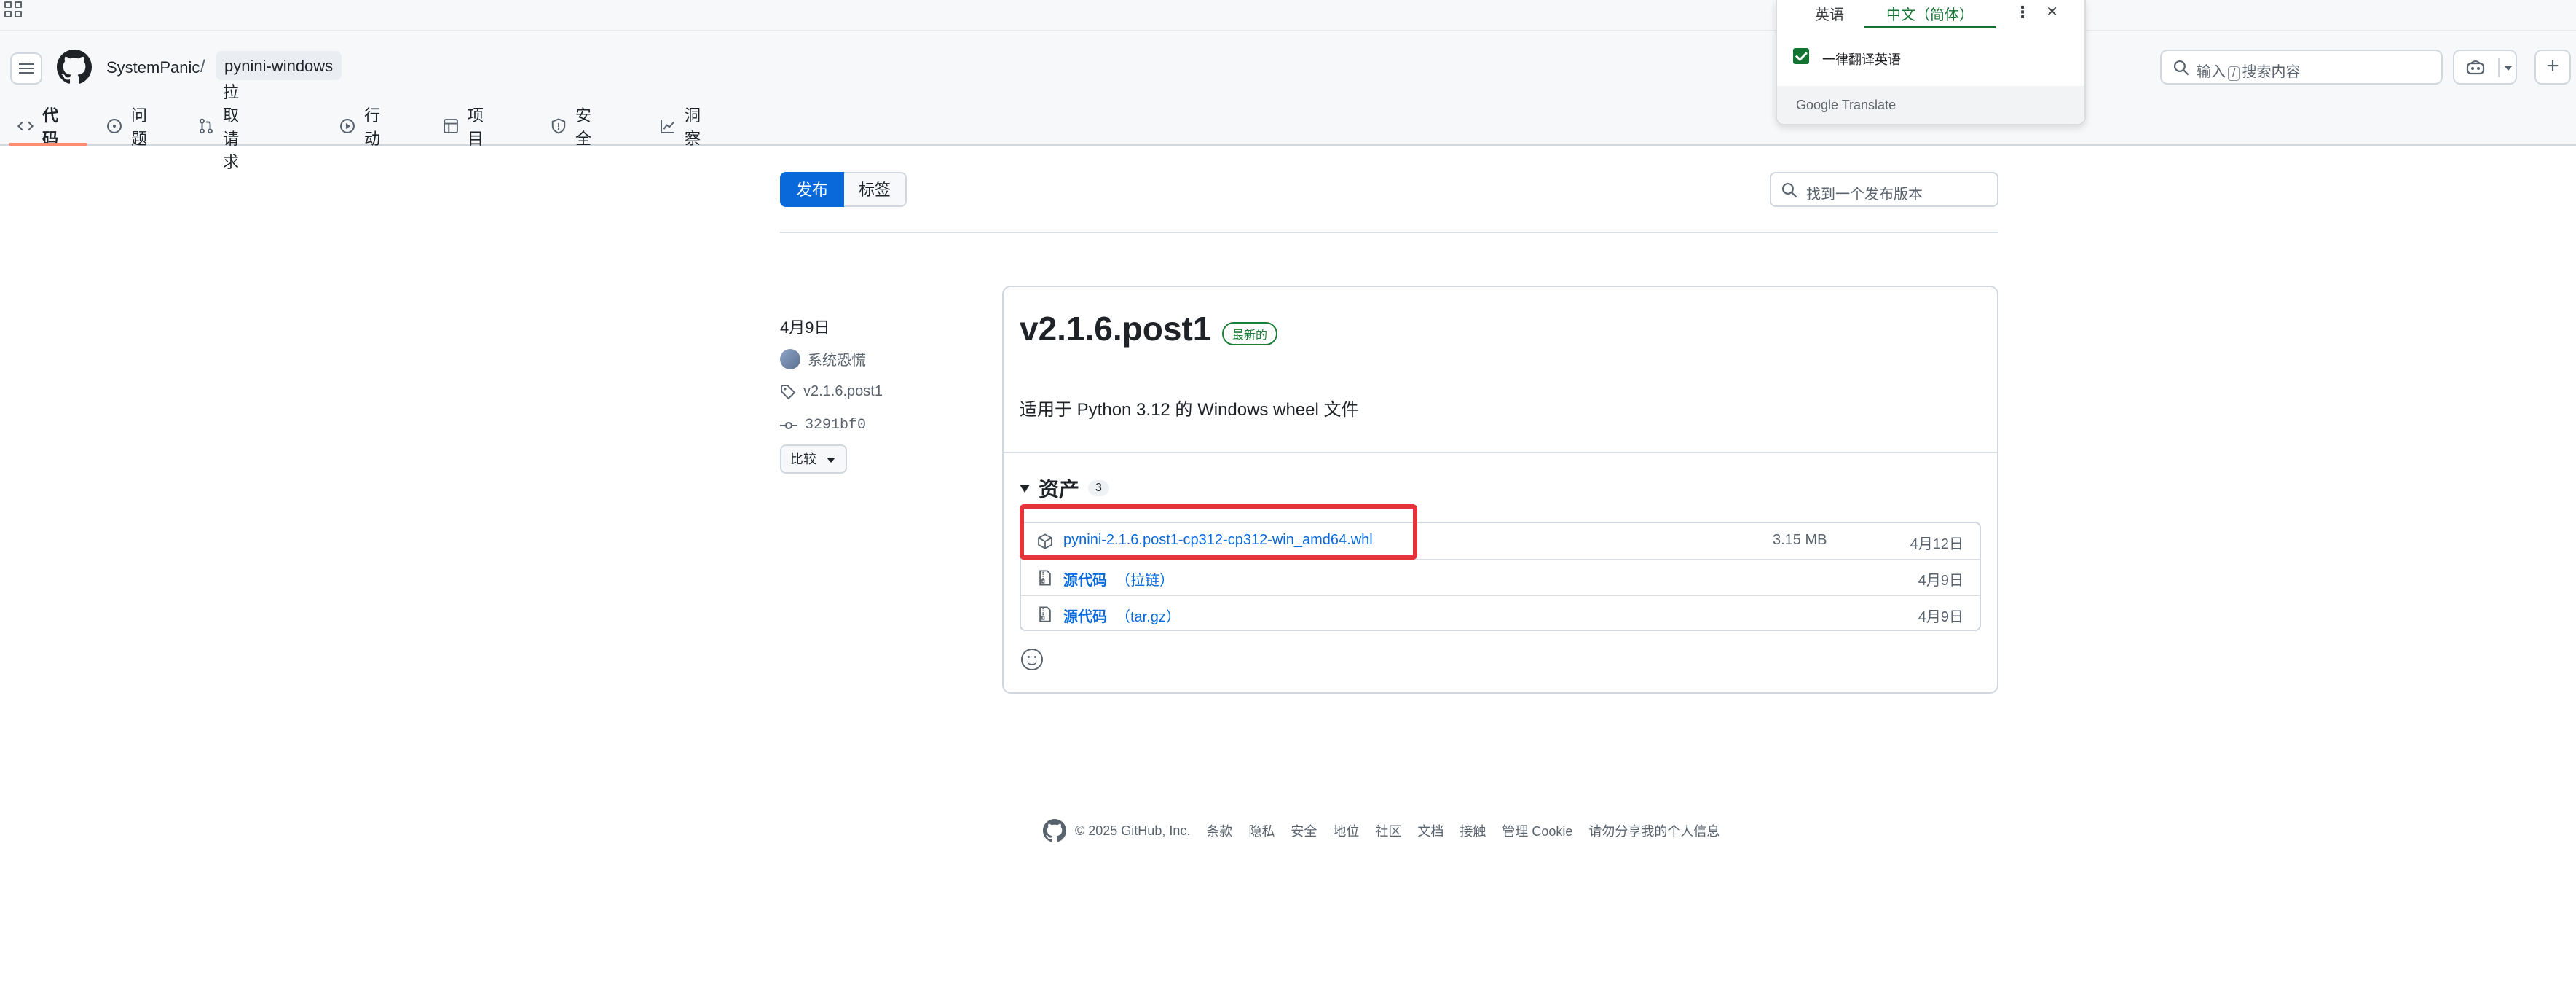 This screenshot has height=999, width=2576. What do you see at coordinates (2052, 11) in the screenshot?
I see `close-icon: ×` at bounding box center [2052, 11].